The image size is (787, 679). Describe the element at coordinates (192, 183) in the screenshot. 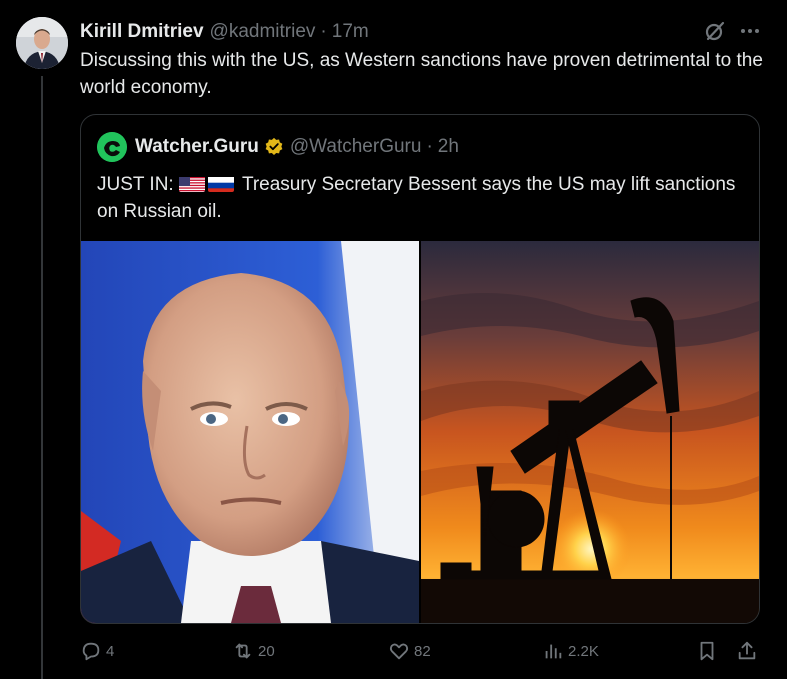

I see `us-flag-icon` at that location.